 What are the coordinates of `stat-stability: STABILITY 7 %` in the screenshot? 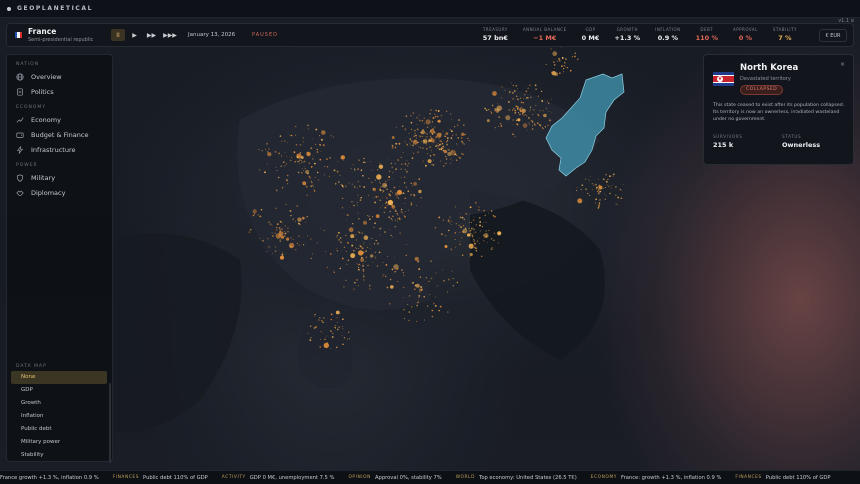 It's located at (785, 34).